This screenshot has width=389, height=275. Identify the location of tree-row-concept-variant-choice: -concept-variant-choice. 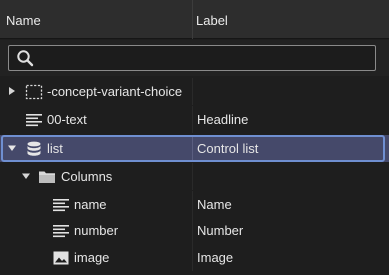
(194, 91).